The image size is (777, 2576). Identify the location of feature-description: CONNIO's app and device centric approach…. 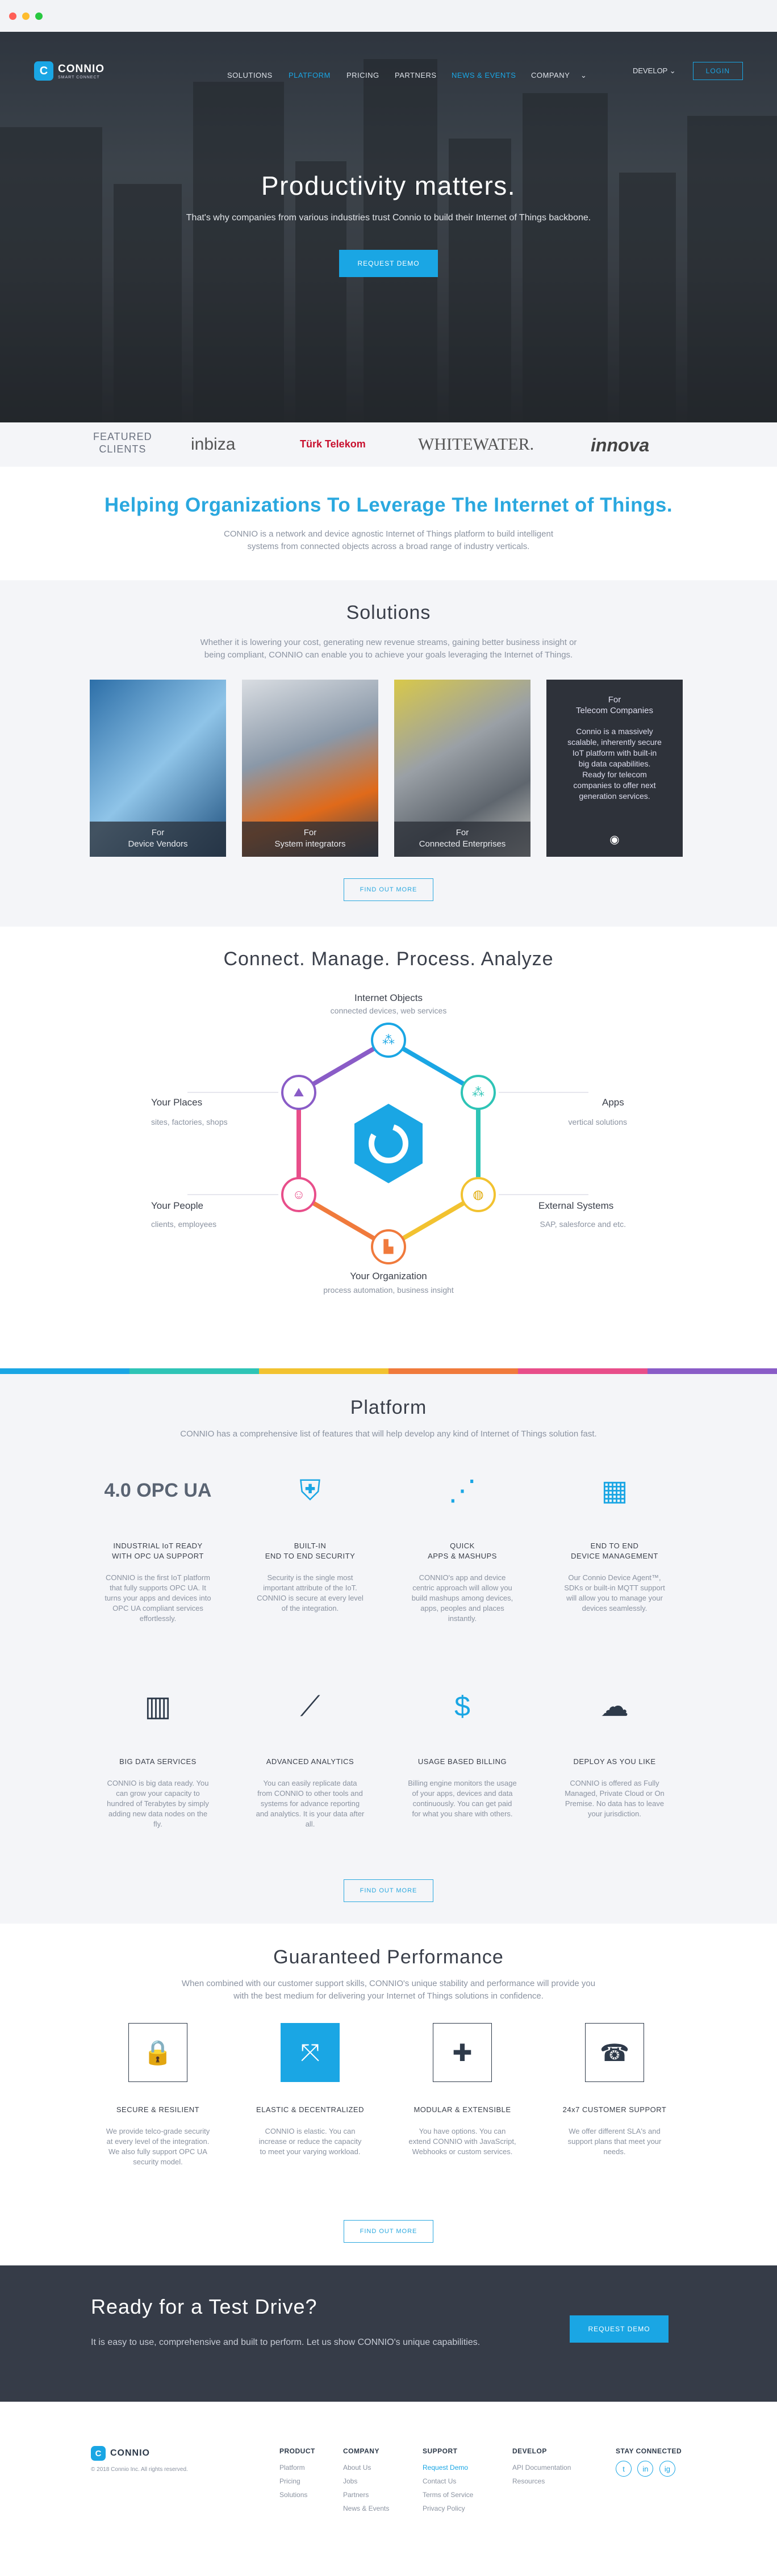
(462, 1598).